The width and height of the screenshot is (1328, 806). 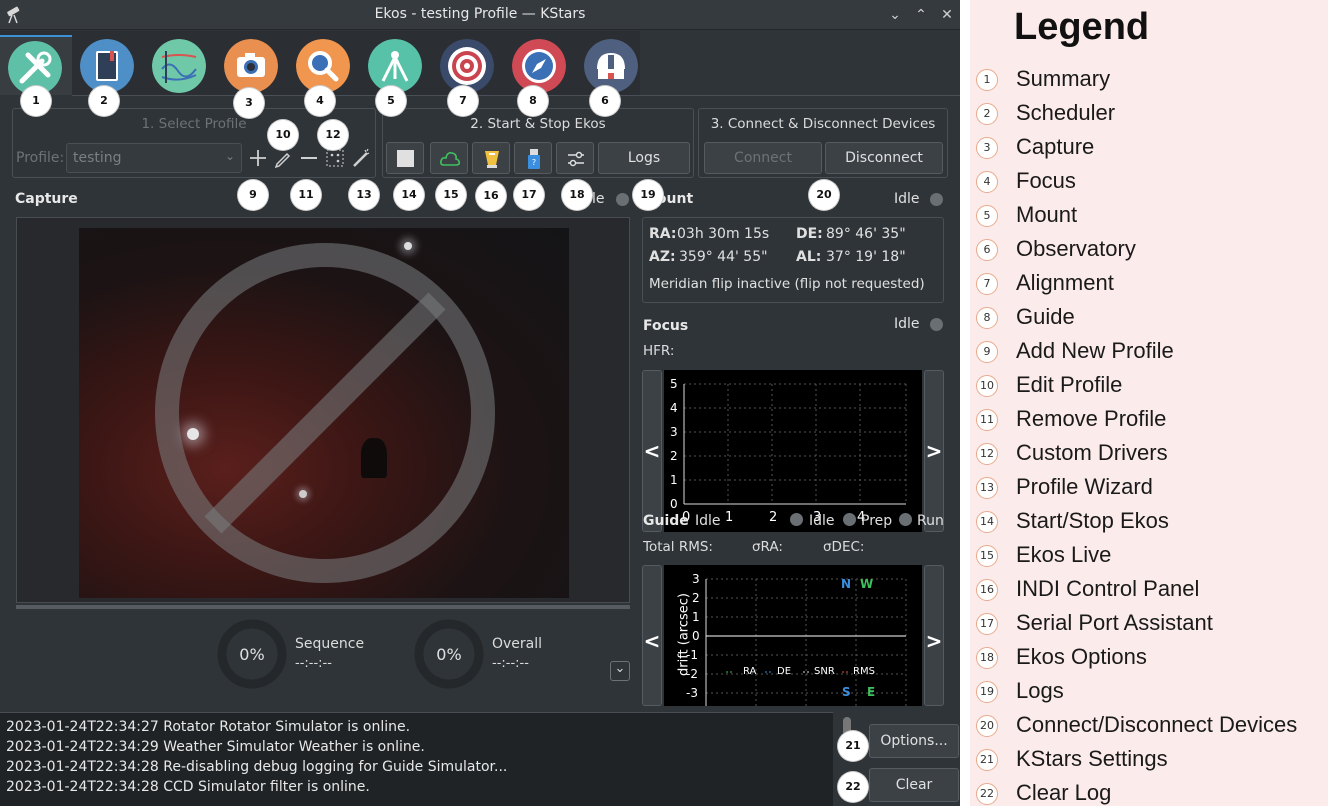 I want to click on compass-east: E, so click(x=871, y=692).